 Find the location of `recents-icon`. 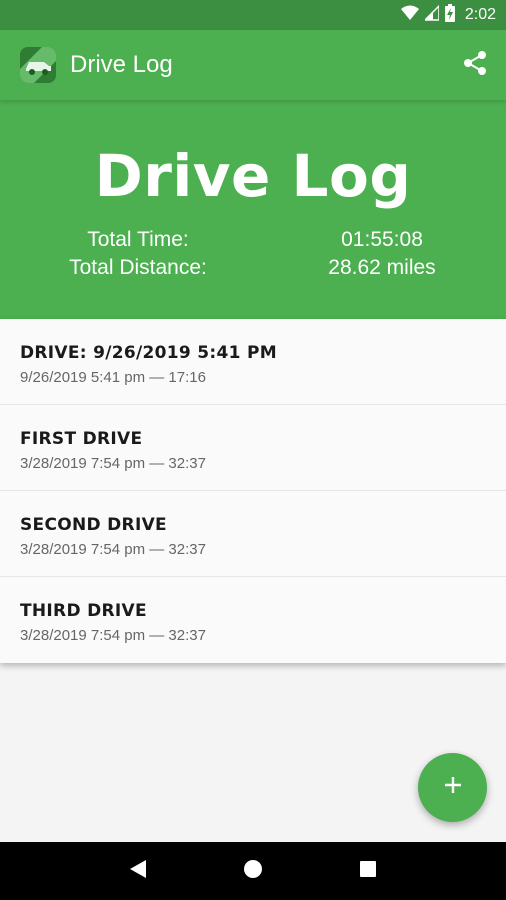

recents-icon is located at coordinates (368, 871).